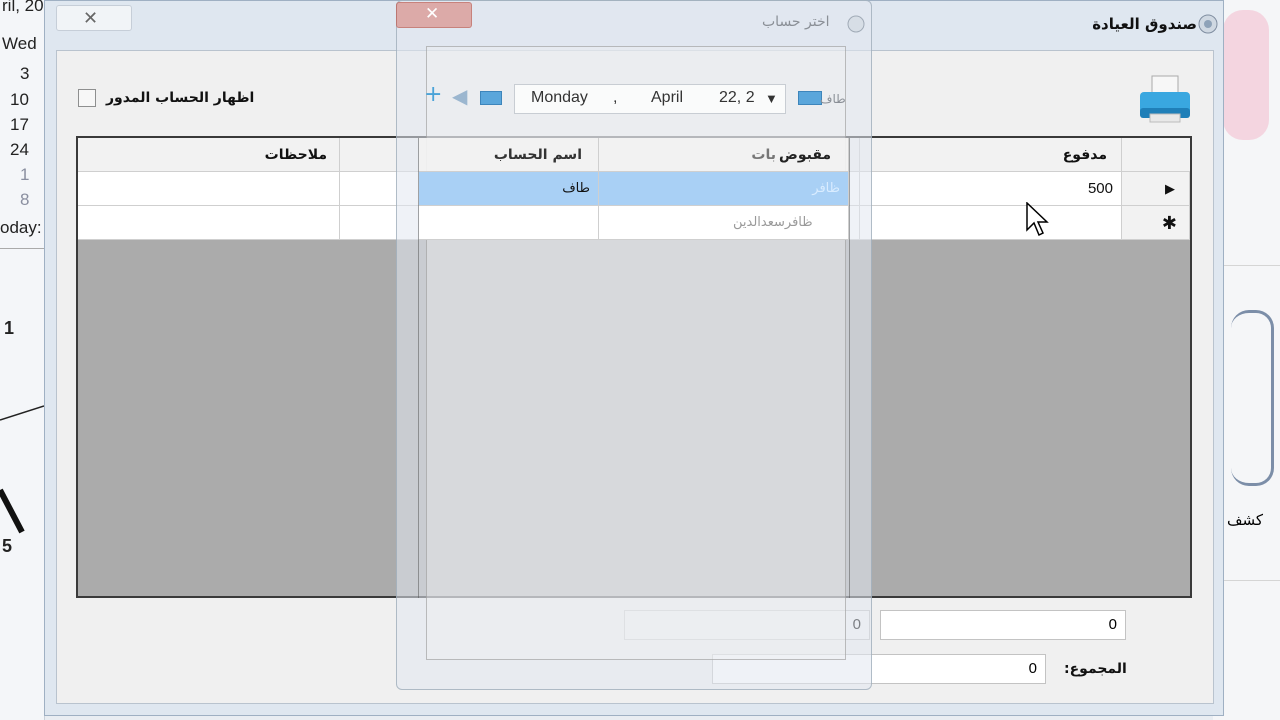  Describe the element at coordinates (25, 174) in the screenshot. I see `calendar-date: 1` at that location.